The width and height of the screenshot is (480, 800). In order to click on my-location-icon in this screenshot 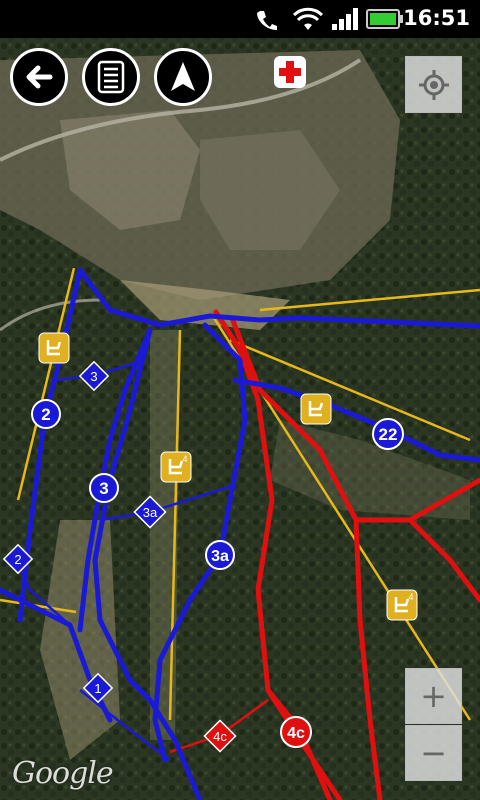, I will do `click(433, 84)`.